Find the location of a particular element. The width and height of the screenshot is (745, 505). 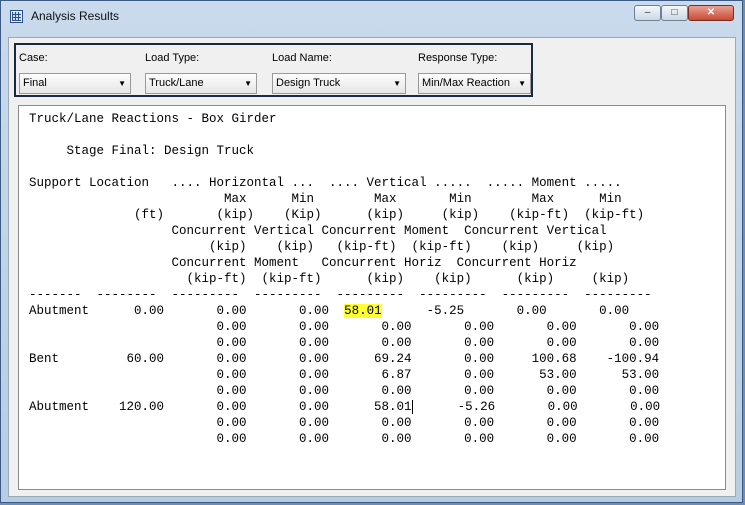

response-type-dropdown: Min/Max Reaction ▼ is located at coordinates (474, 83).